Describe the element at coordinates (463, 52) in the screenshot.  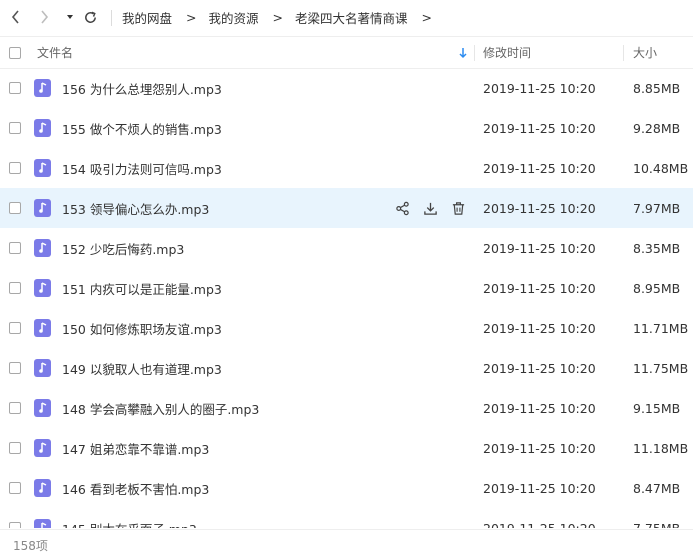
I see `arrow-down-icon` at that location.